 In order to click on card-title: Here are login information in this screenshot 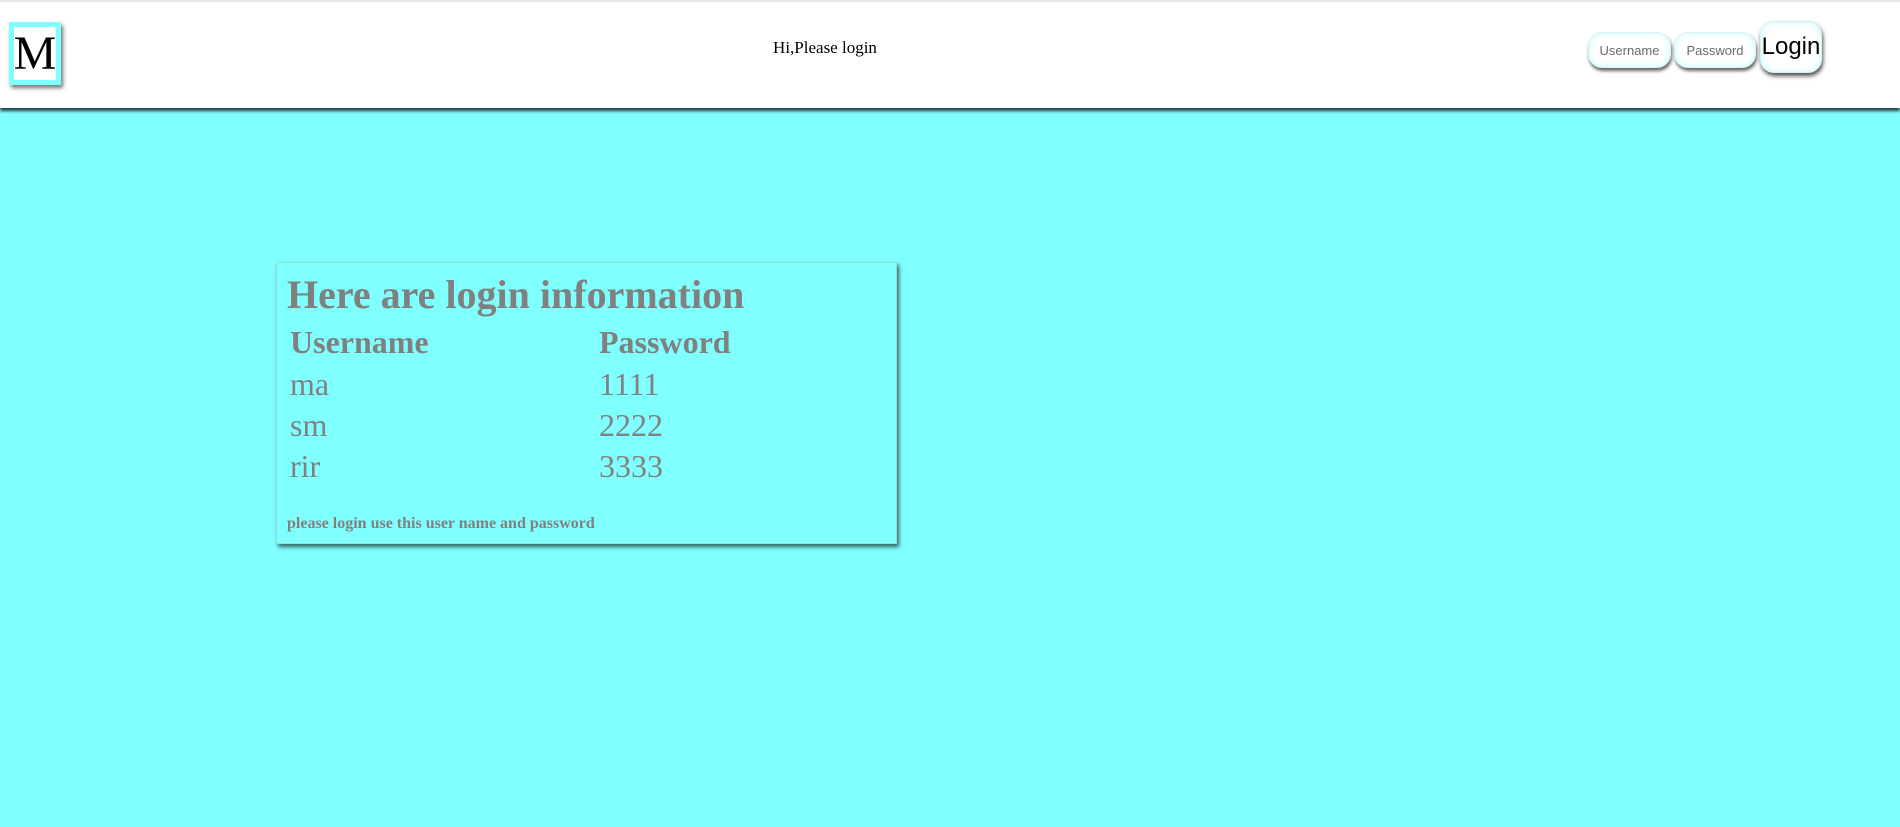, I will do `click(516, 294)`.